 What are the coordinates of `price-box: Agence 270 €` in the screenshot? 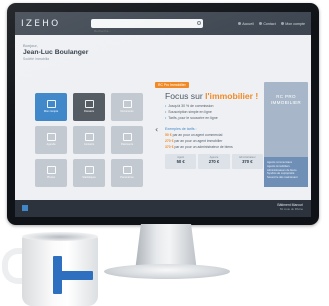 It's located at (214, 161).